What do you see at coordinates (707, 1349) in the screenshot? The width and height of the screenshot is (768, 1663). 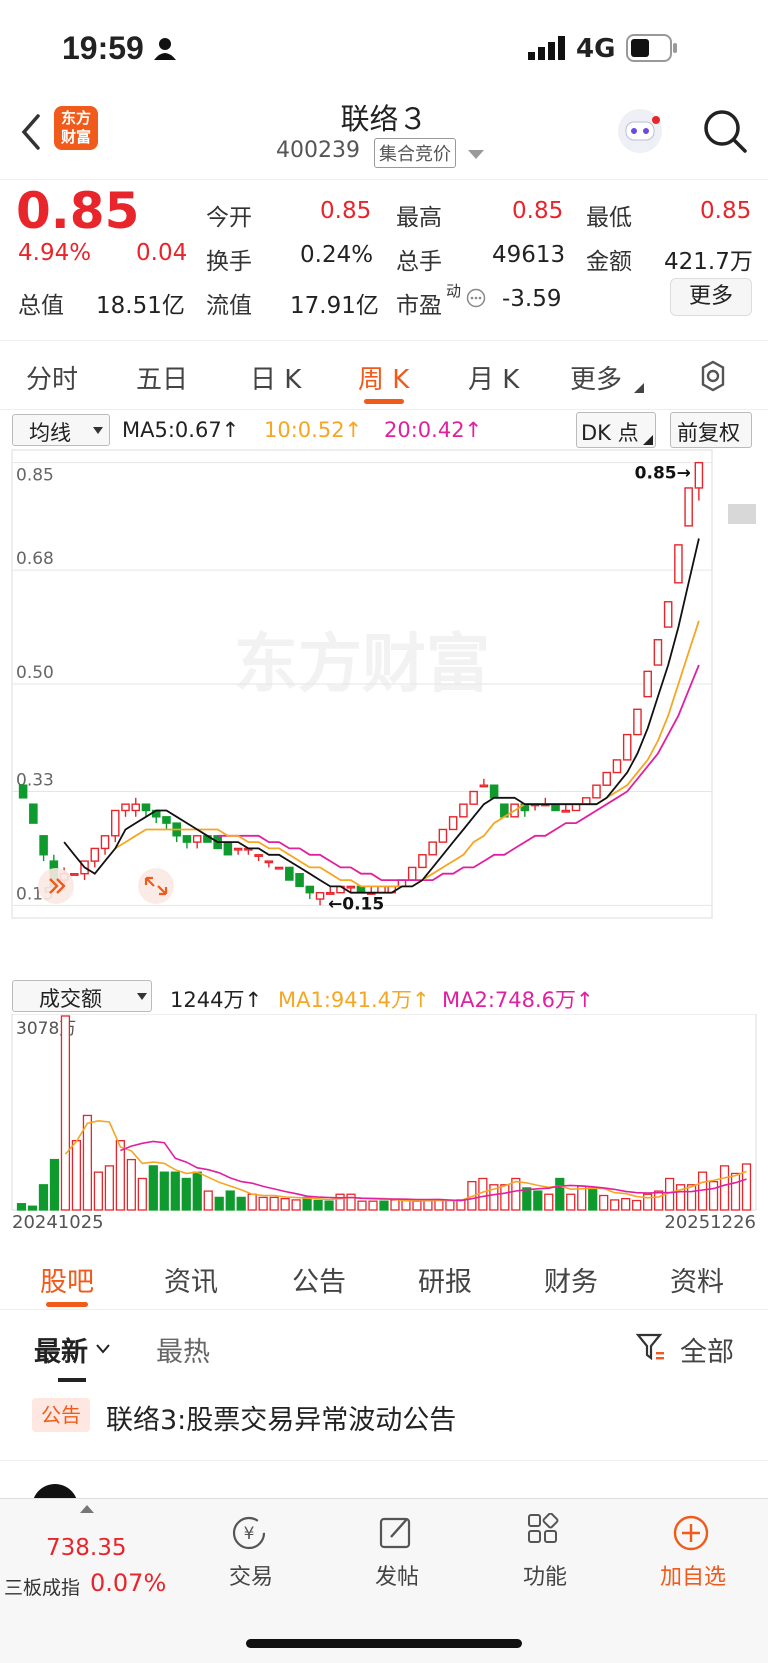 I see `filter-all: 全部` at bounding box center [707, 1349].